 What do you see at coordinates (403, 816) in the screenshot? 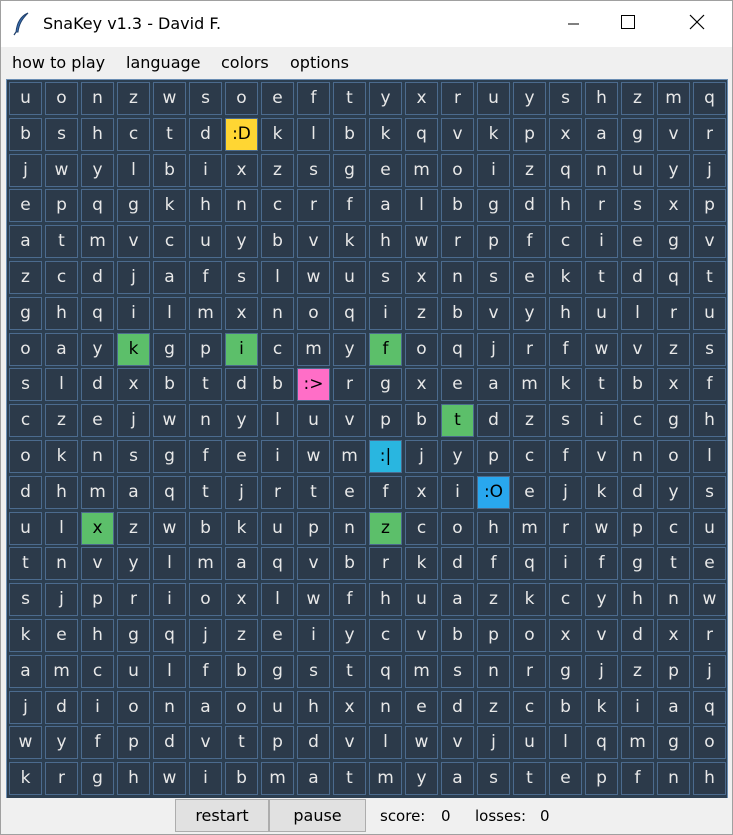
I see `score-label: score:` at bounding box center [403, 816].